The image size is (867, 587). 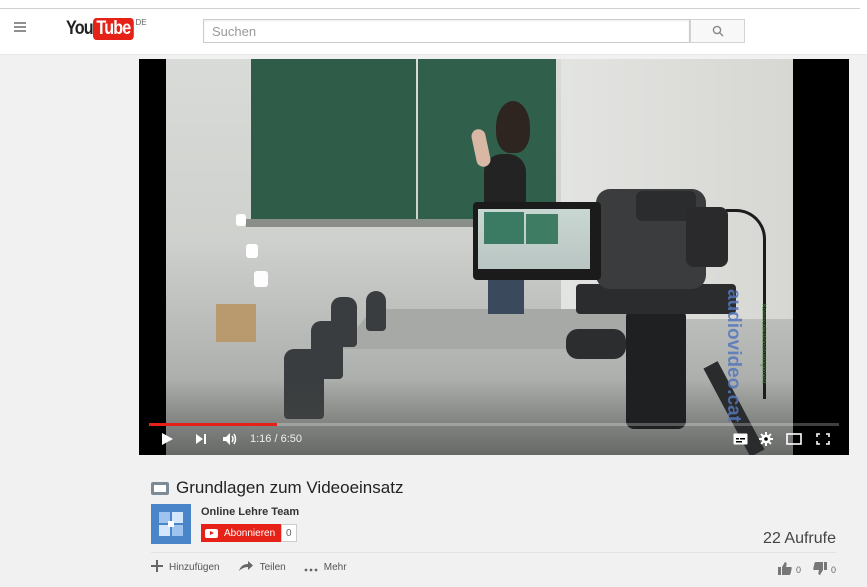 What do you see at coordinates (494, 424) in the screenshot?
I see `progress-bar` at bounding box center [494, 424].